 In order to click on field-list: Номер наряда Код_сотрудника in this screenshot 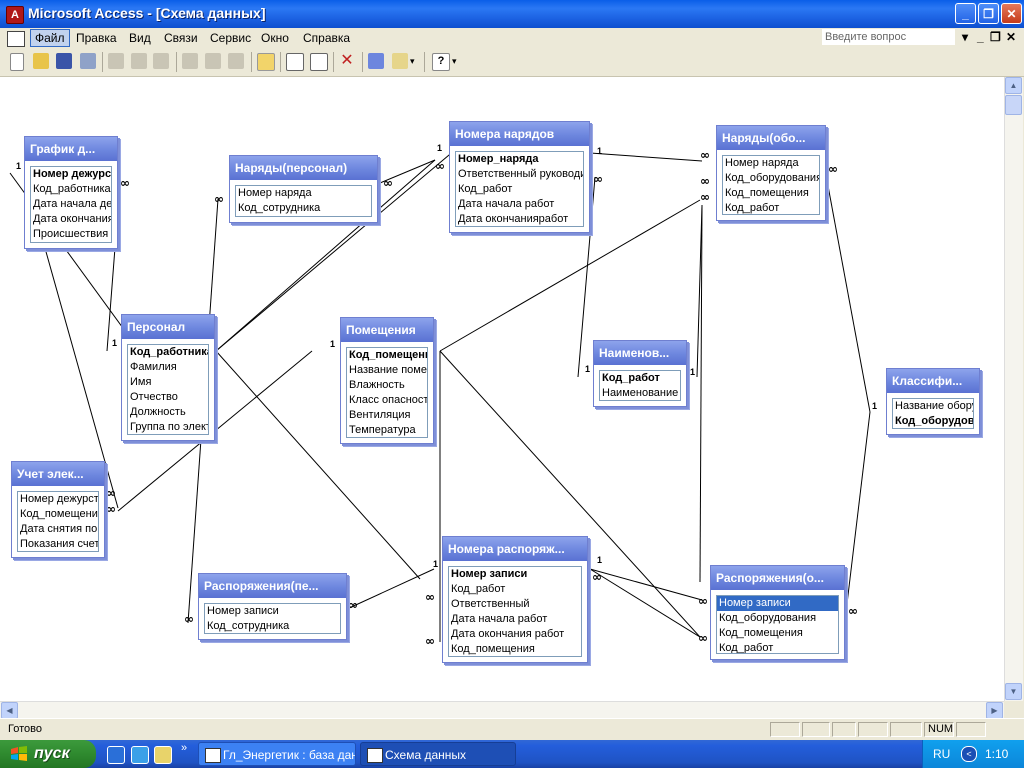, I will do `click(303, 201)`.